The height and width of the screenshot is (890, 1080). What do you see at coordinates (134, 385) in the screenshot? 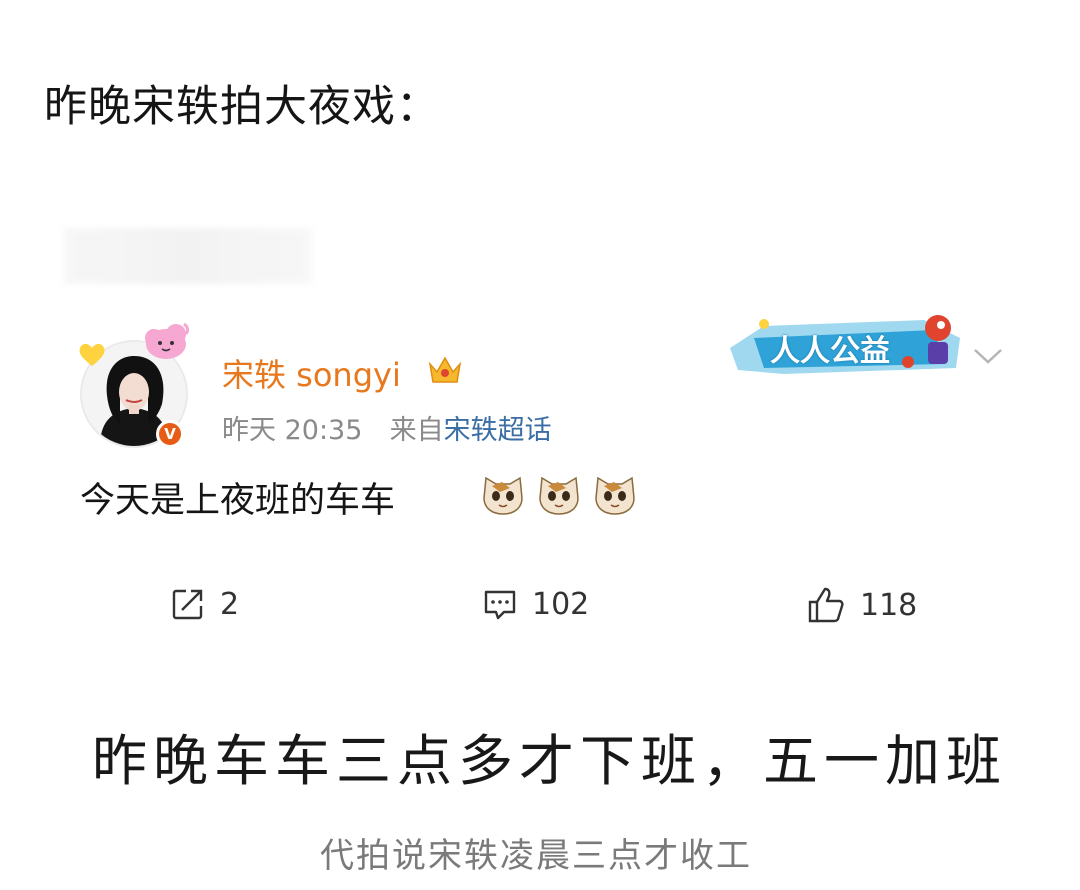
I see `avatar: V` at bounding box center [134, 385].